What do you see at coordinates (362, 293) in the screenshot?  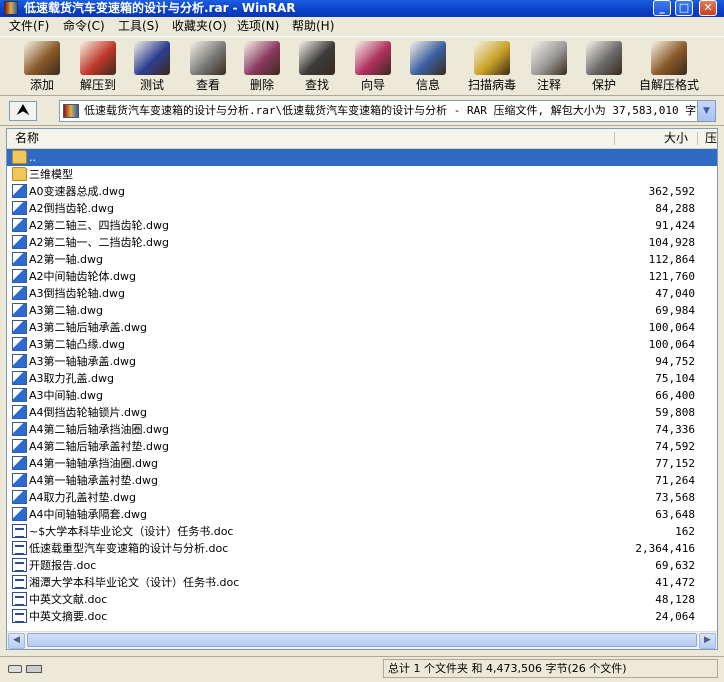 I see `file-row: A3倒挡齿轮轴.dwg 47,040` at bounding box center [362, 293].